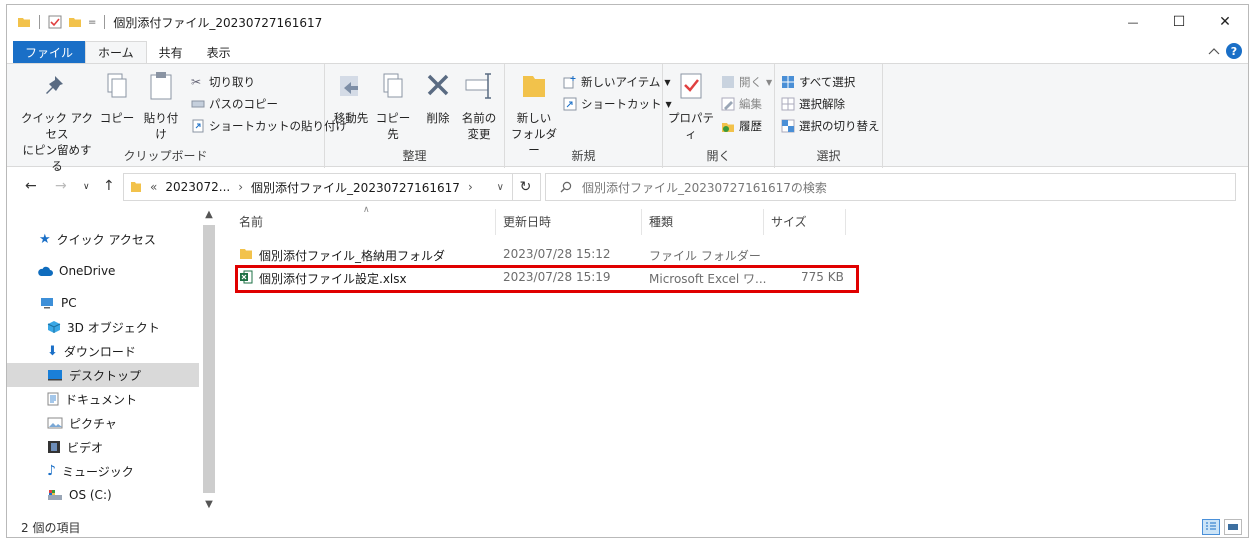 The height and width of the screenshot is (542, 1255). I want to click on overflow-chevron: «, so click(153, 187).